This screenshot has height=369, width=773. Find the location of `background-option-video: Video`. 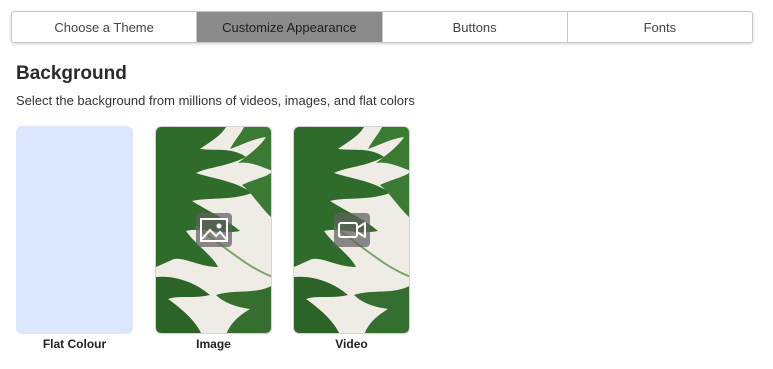

background-option-video: Video is located at coordinates (351, 238).